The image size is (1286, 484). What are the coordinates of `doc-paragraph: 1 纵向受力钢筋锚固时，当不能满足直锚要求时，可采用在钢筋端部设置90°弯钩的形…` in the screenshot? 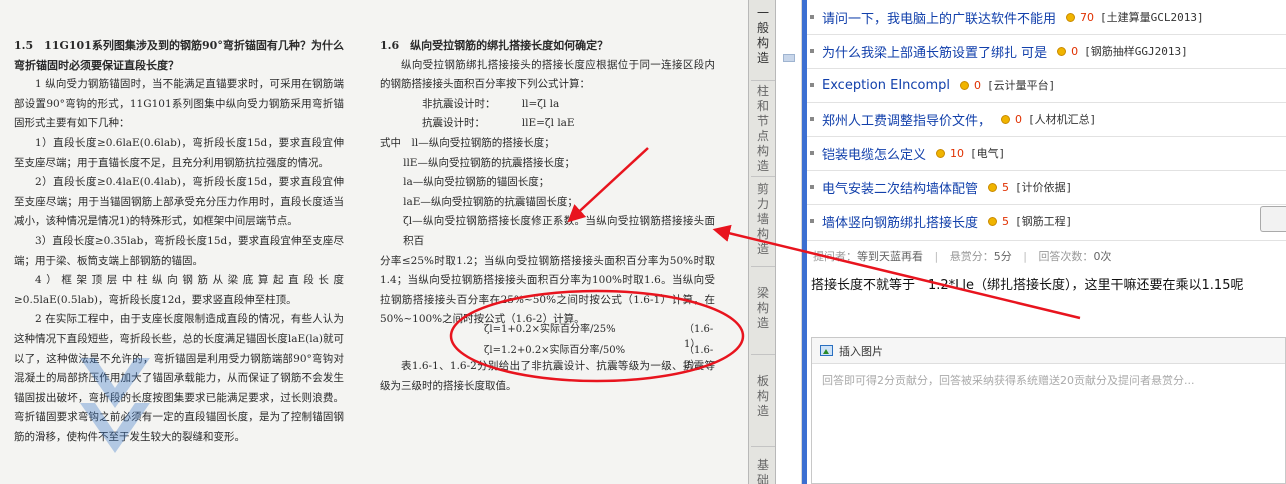 It's located at (179, 104).